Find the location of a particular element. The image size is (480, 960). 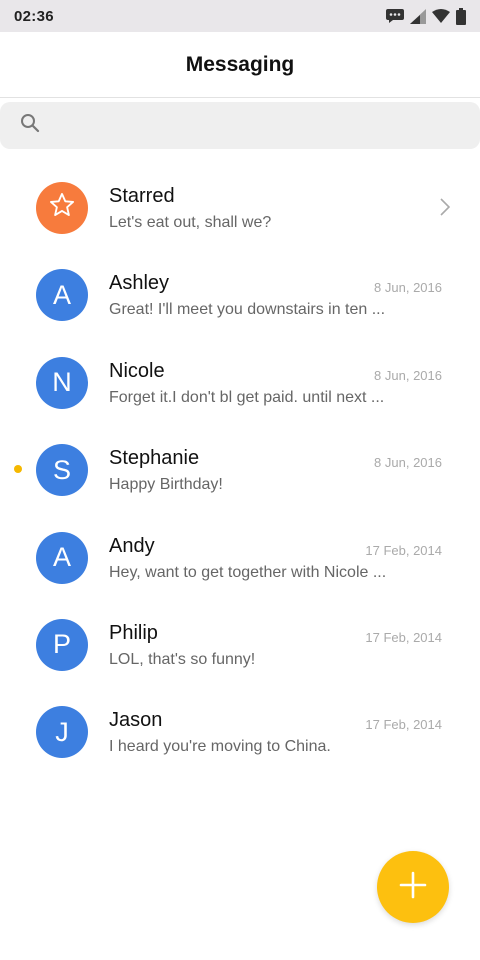

conversation-name: Philip is located at coordinates (133, 632).